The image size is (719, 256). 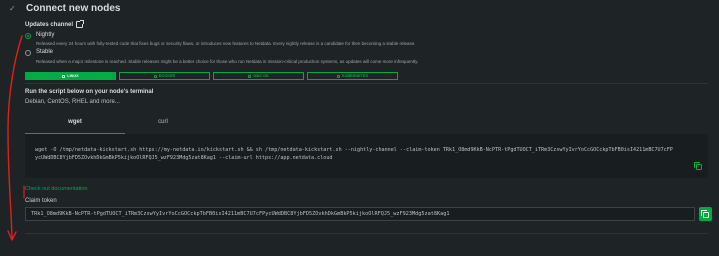 What do you see at coordinates (28, 36) in the screenshot?
I see `radio-nightly` at bounding box center [28, 36].